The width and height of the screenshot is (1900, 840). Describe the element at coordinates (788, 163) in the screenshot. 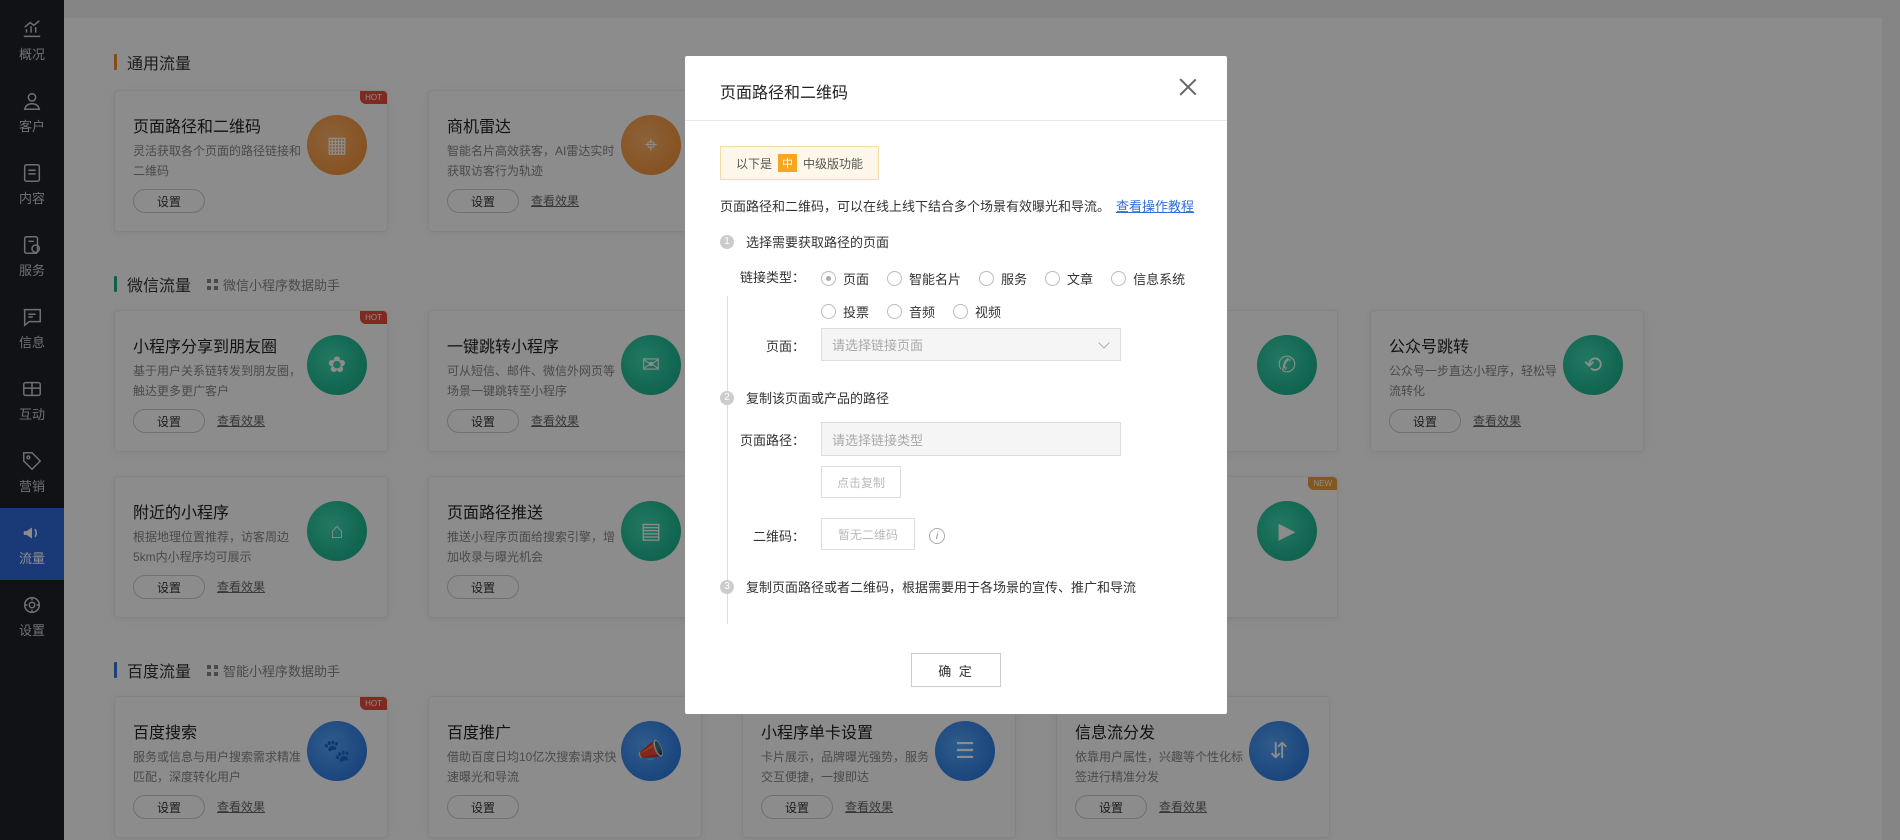

I see `level-badge: 中` at that location.